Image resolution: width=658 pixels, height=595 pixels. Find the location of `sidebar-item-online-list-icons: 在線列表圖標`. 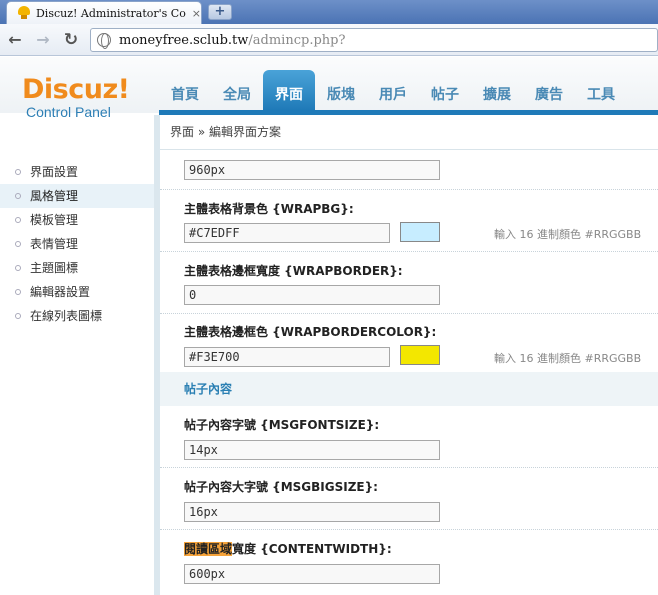

sidebar-item-online-list-icons: 在線列表圖標 is located at coordinates (77, 316).